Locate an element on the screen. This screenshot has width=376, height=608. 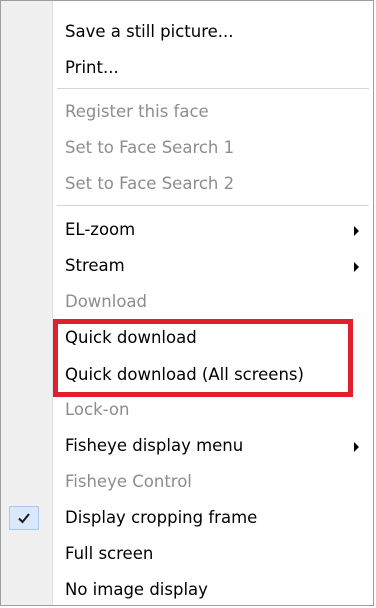
menu-item-label: Full screen is located at coordinates (109, 553).